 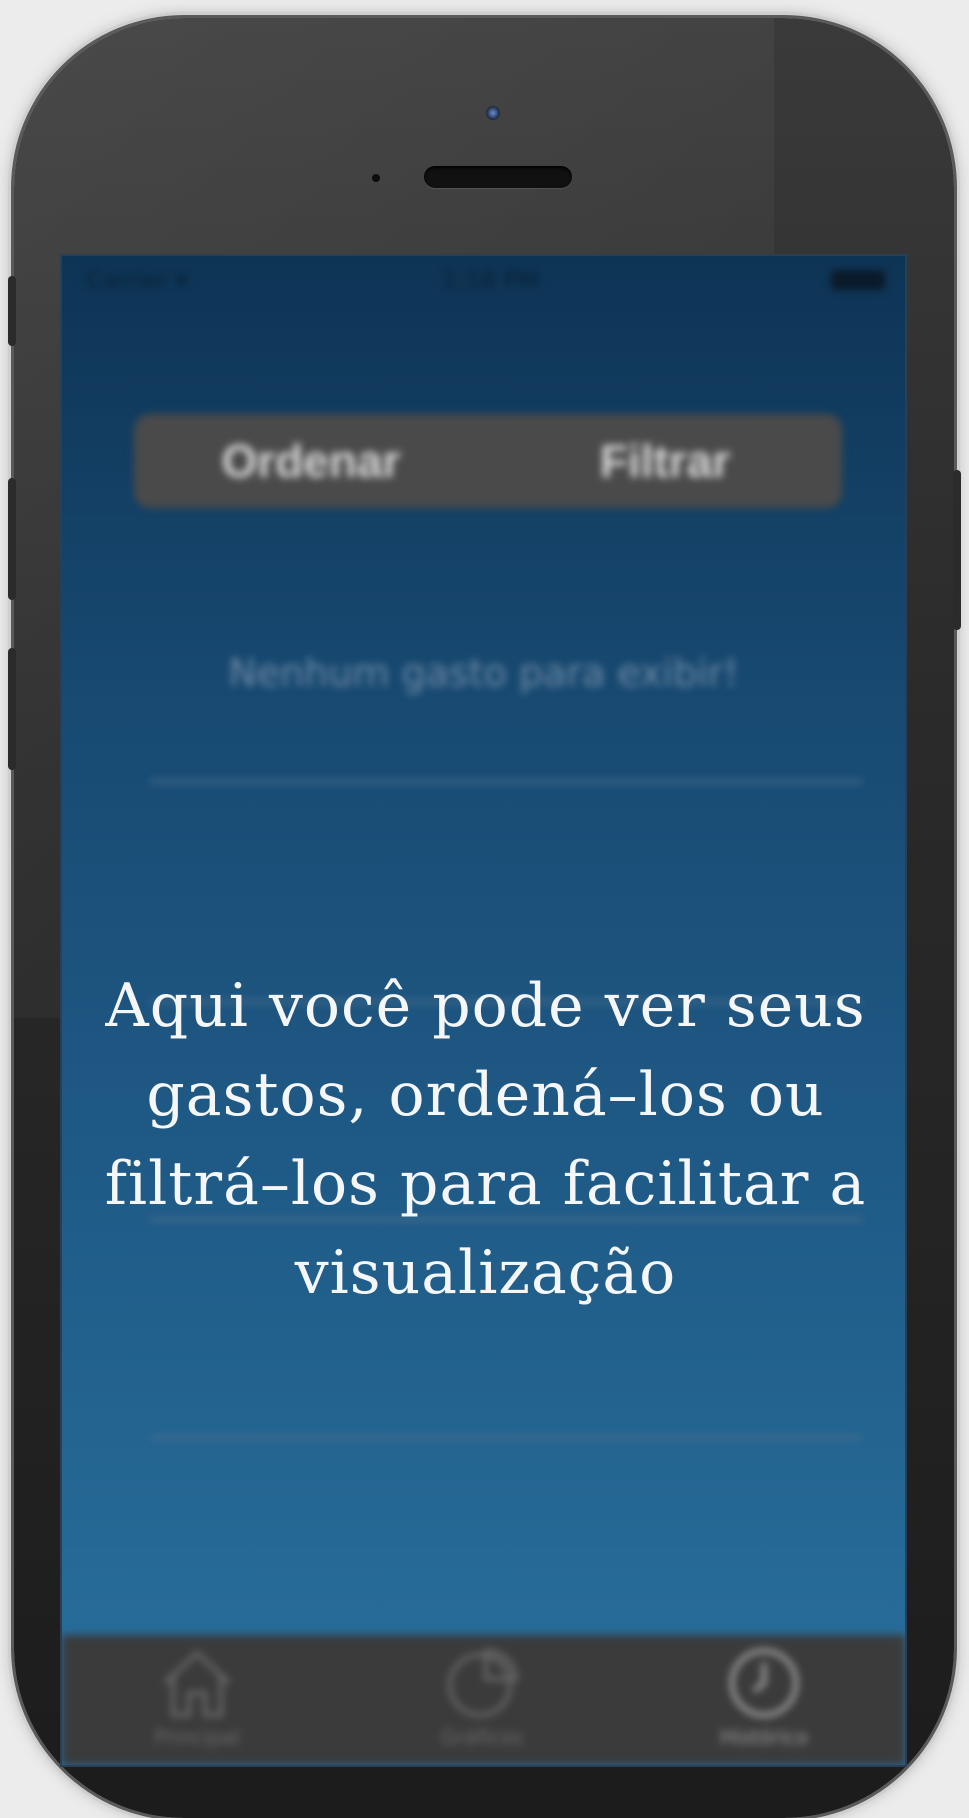 I want to click on tab-label: Gráficos, so click(x=482, y=1737).